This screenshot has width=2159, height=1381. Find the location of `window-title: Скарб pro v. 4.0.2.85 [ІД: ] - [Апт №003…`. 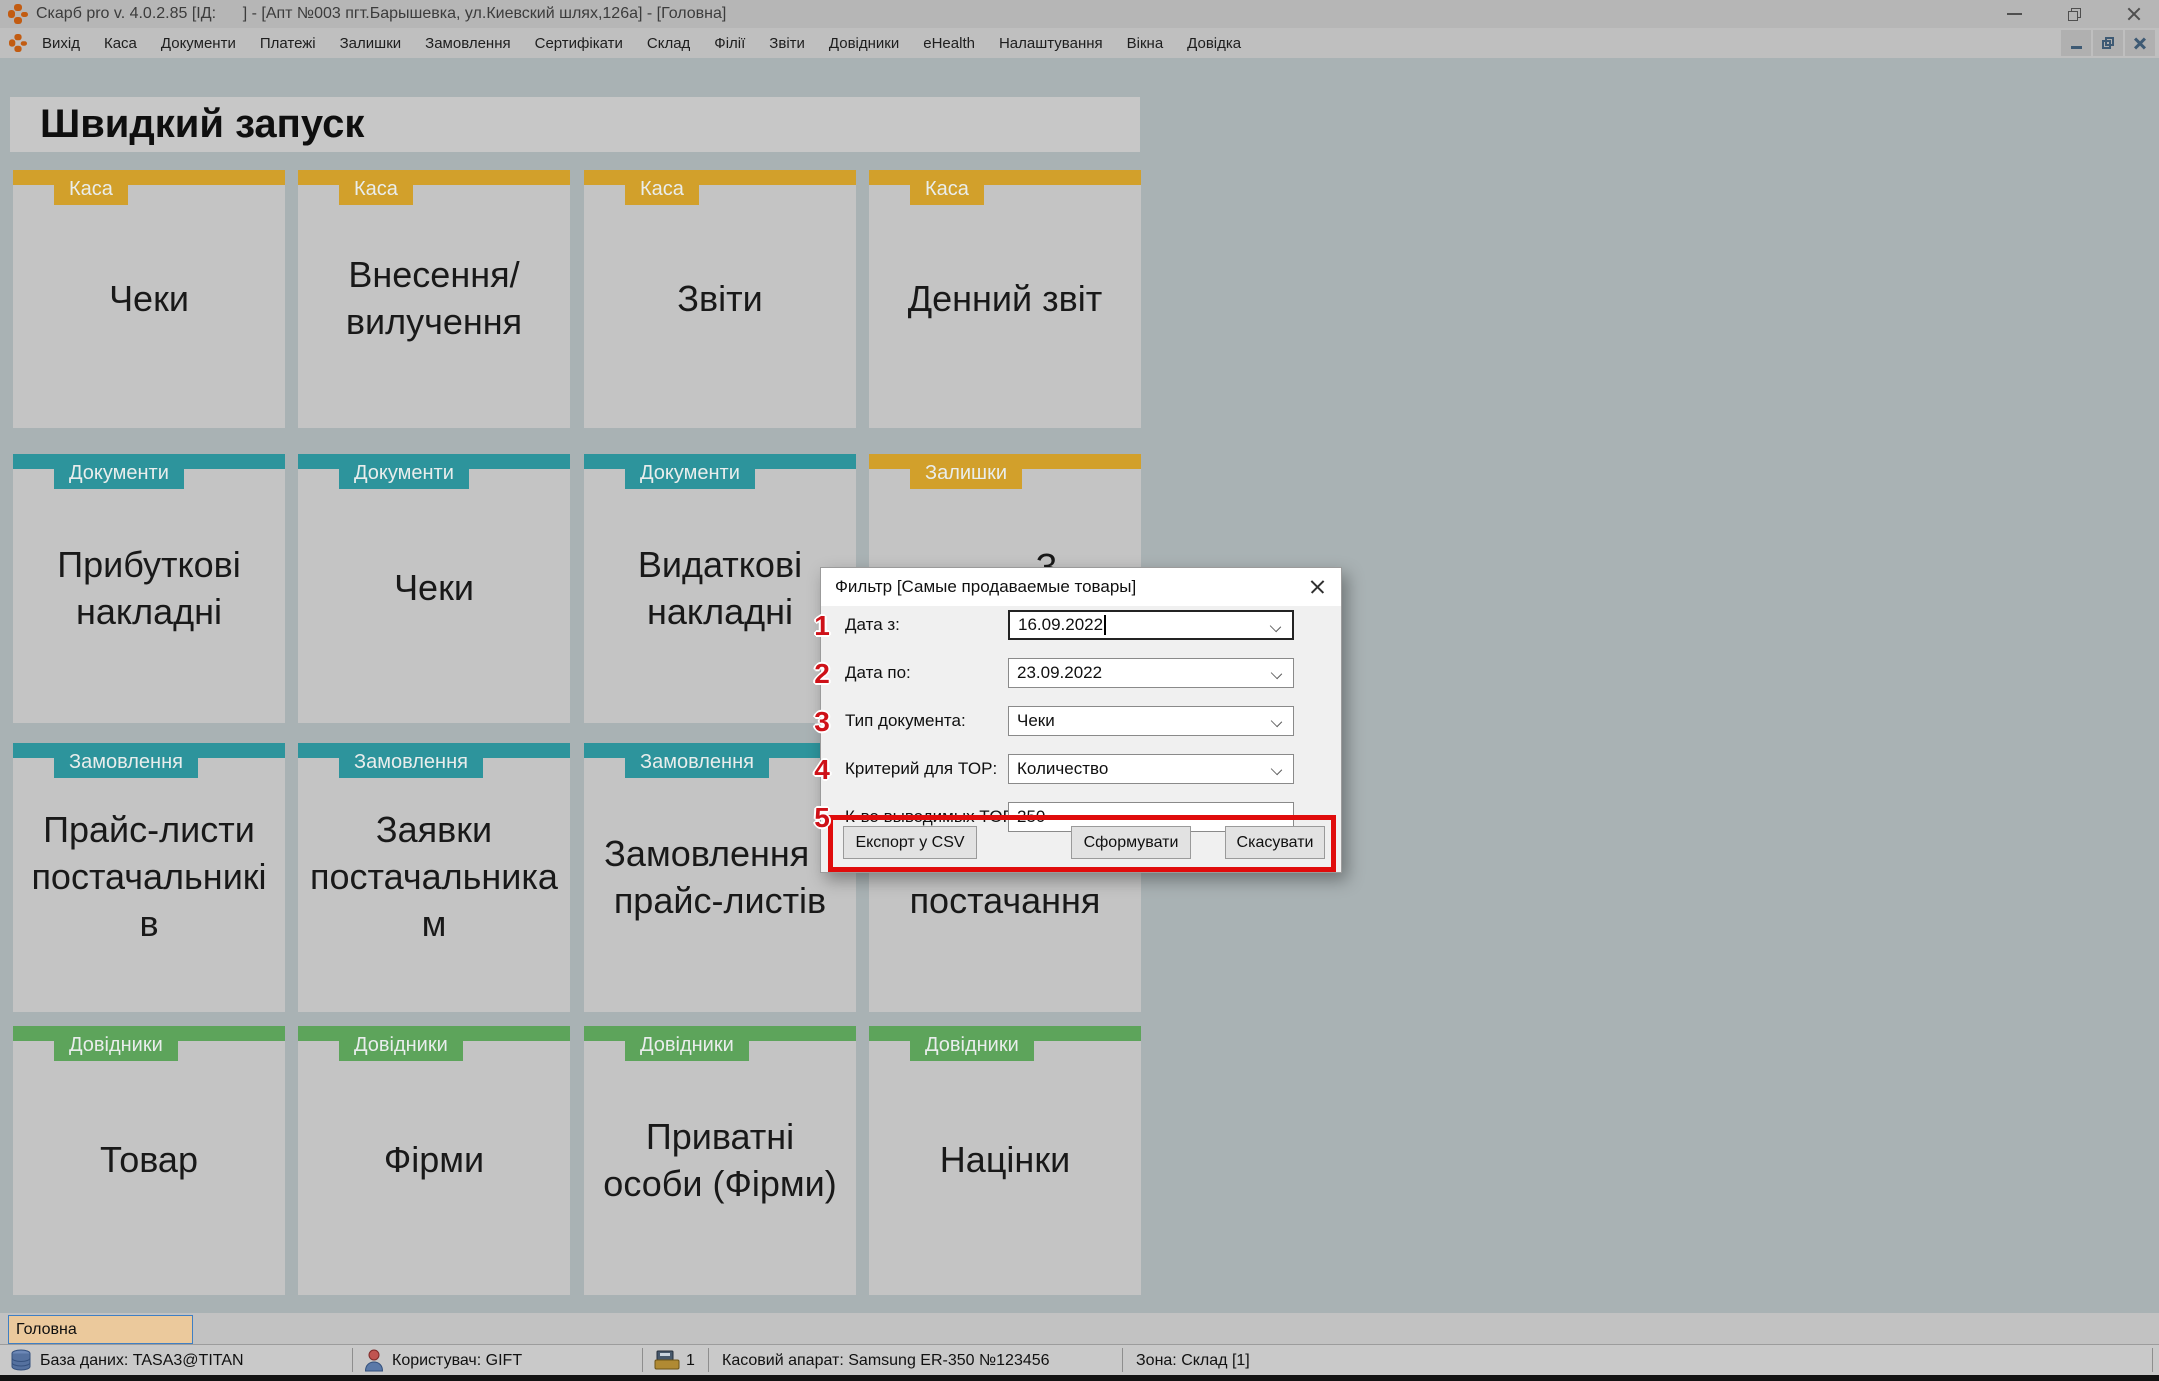

window-title: Скарб pro v. 4.0.2.85 [ІД: ] - [Апт №003… is located at coordinates (381, 13).